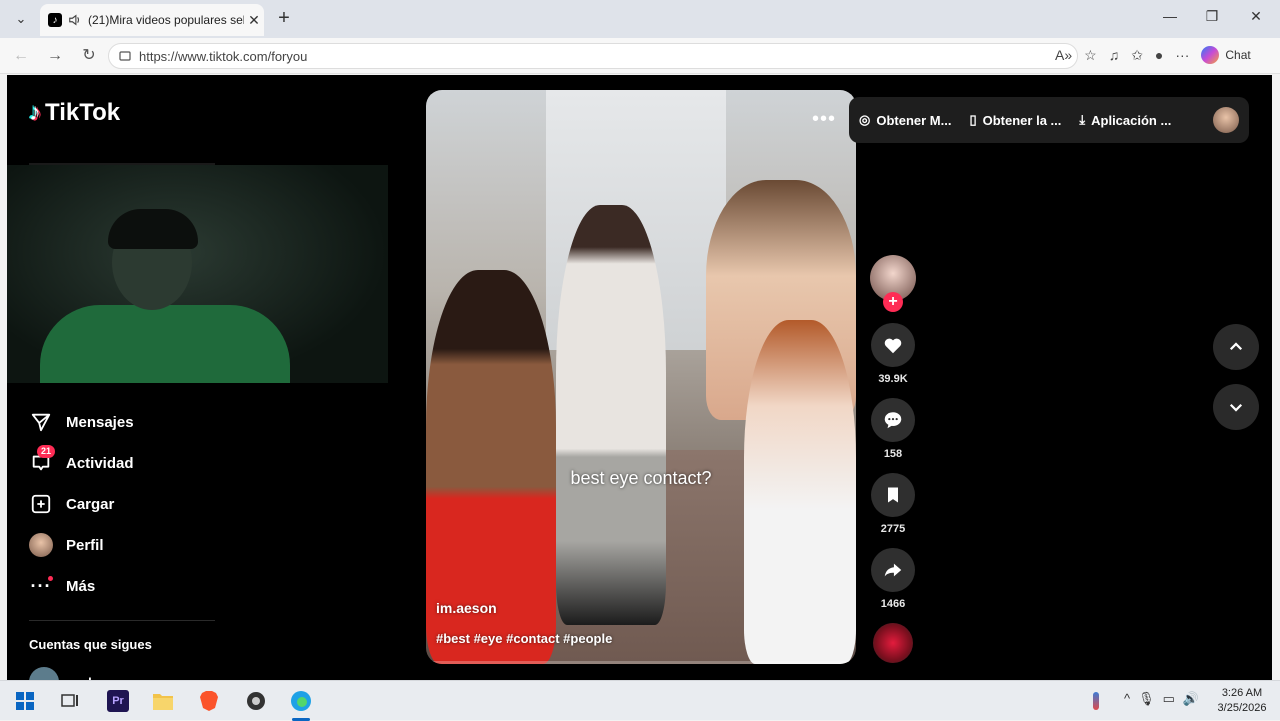 This screenshot has height=721, width=1280. Describe the element at coordinates (611, 415) in the screenshot. I see `video-person-center` at that location.